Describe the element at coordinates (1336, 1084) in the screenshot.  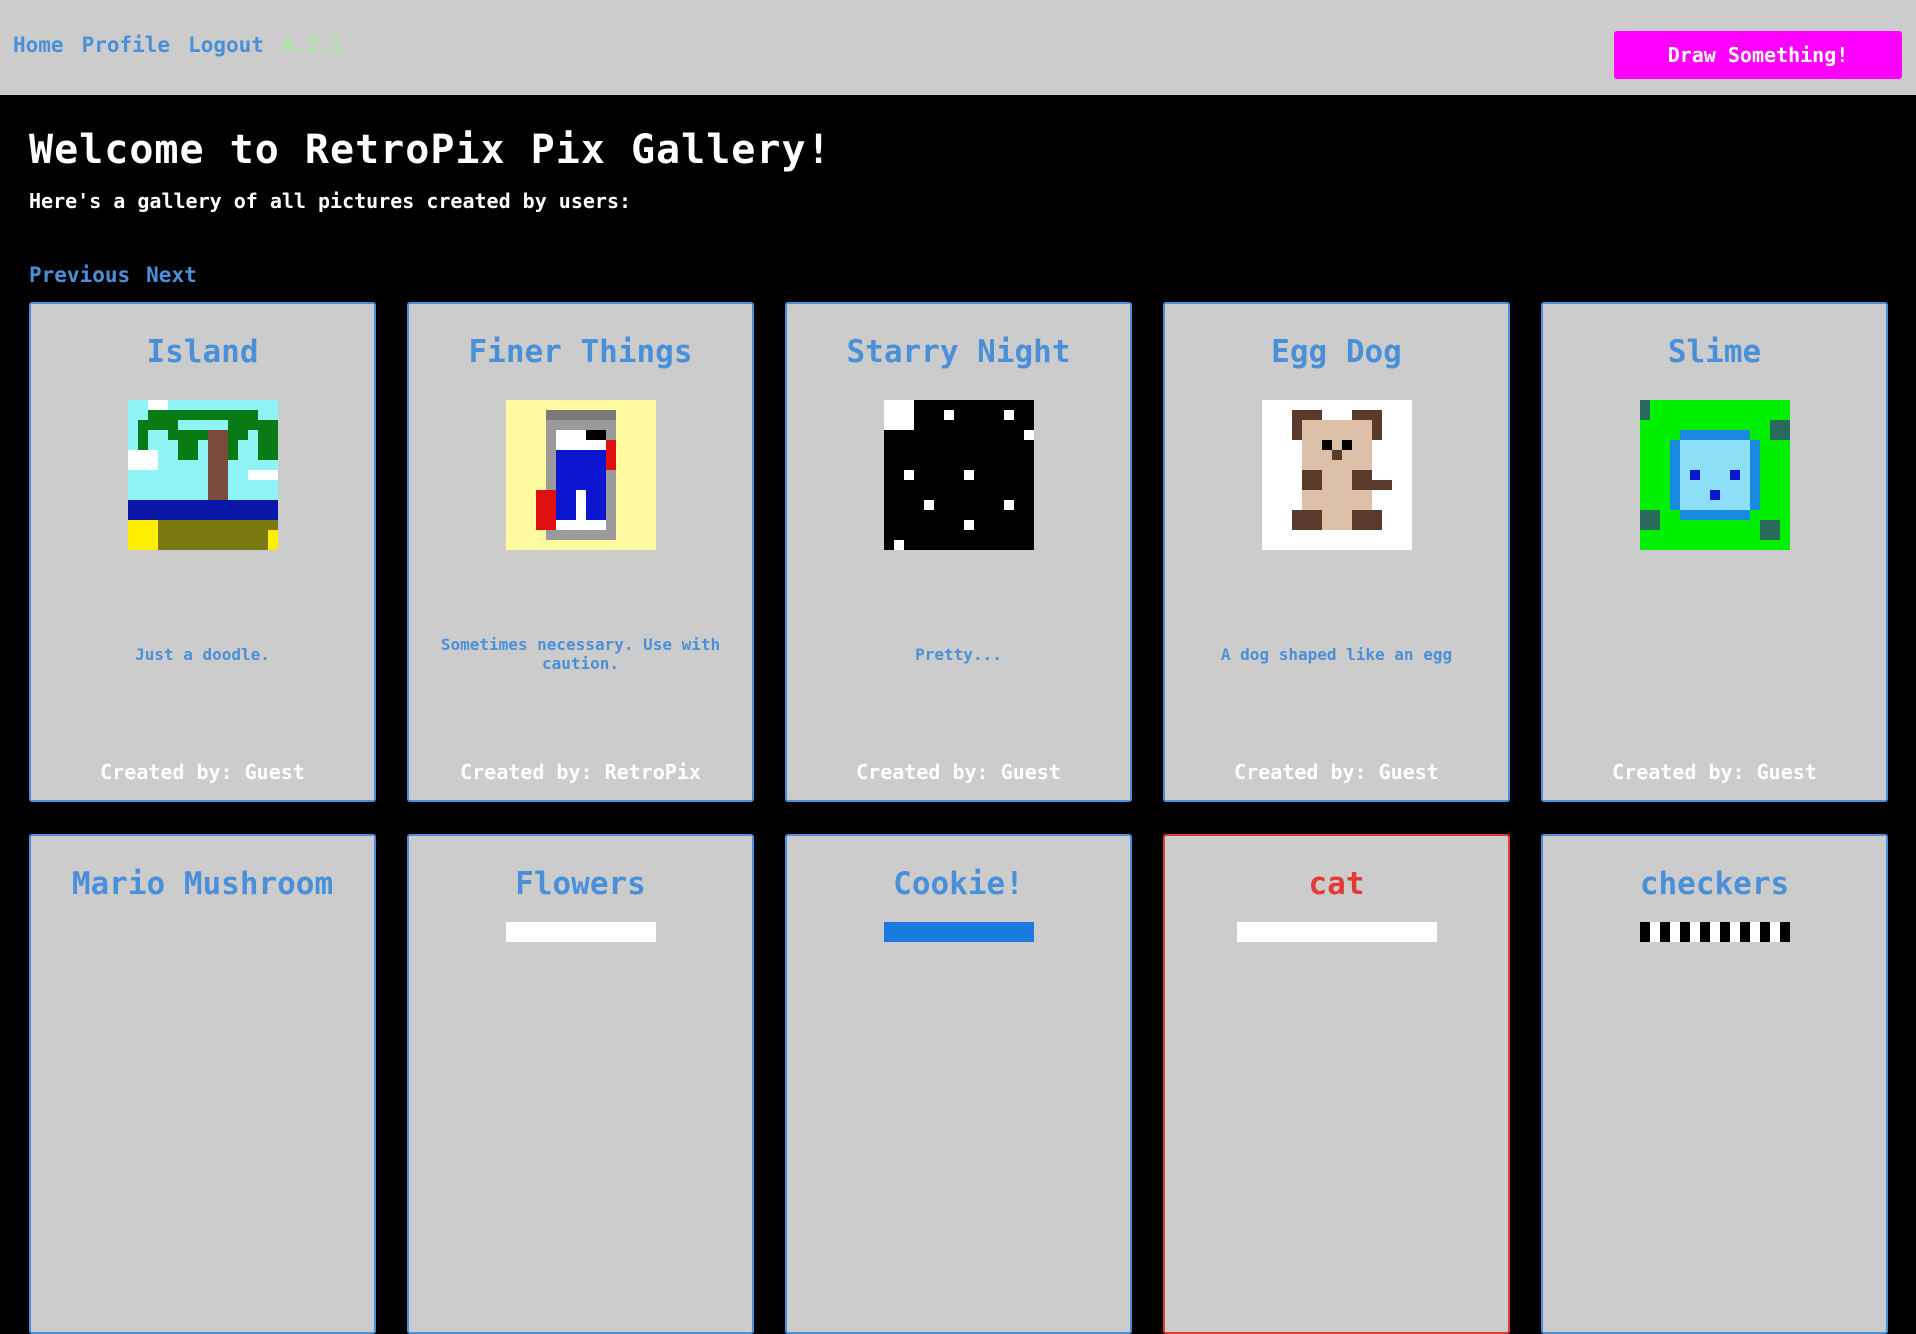
I see `gallery-card-cat: cat` at that location.